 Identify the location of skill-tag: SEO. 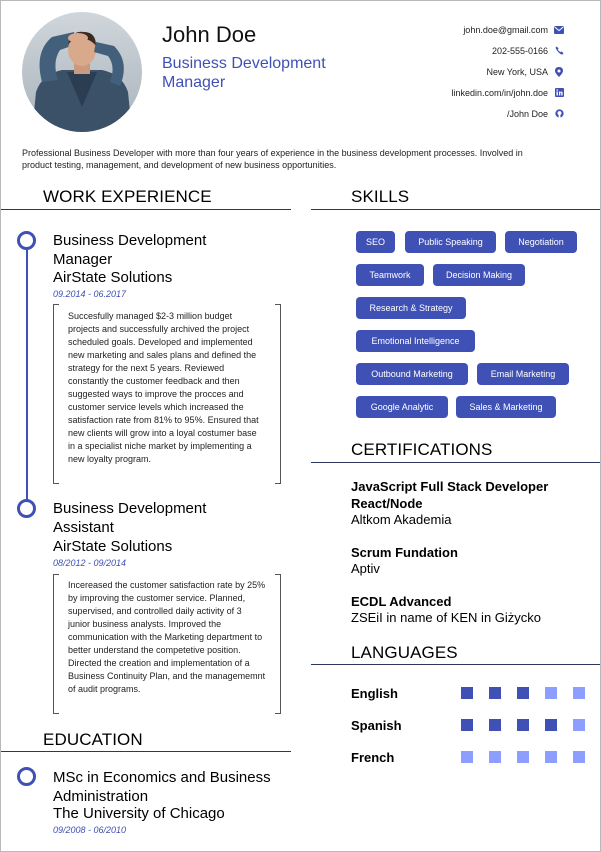
(375, 242).